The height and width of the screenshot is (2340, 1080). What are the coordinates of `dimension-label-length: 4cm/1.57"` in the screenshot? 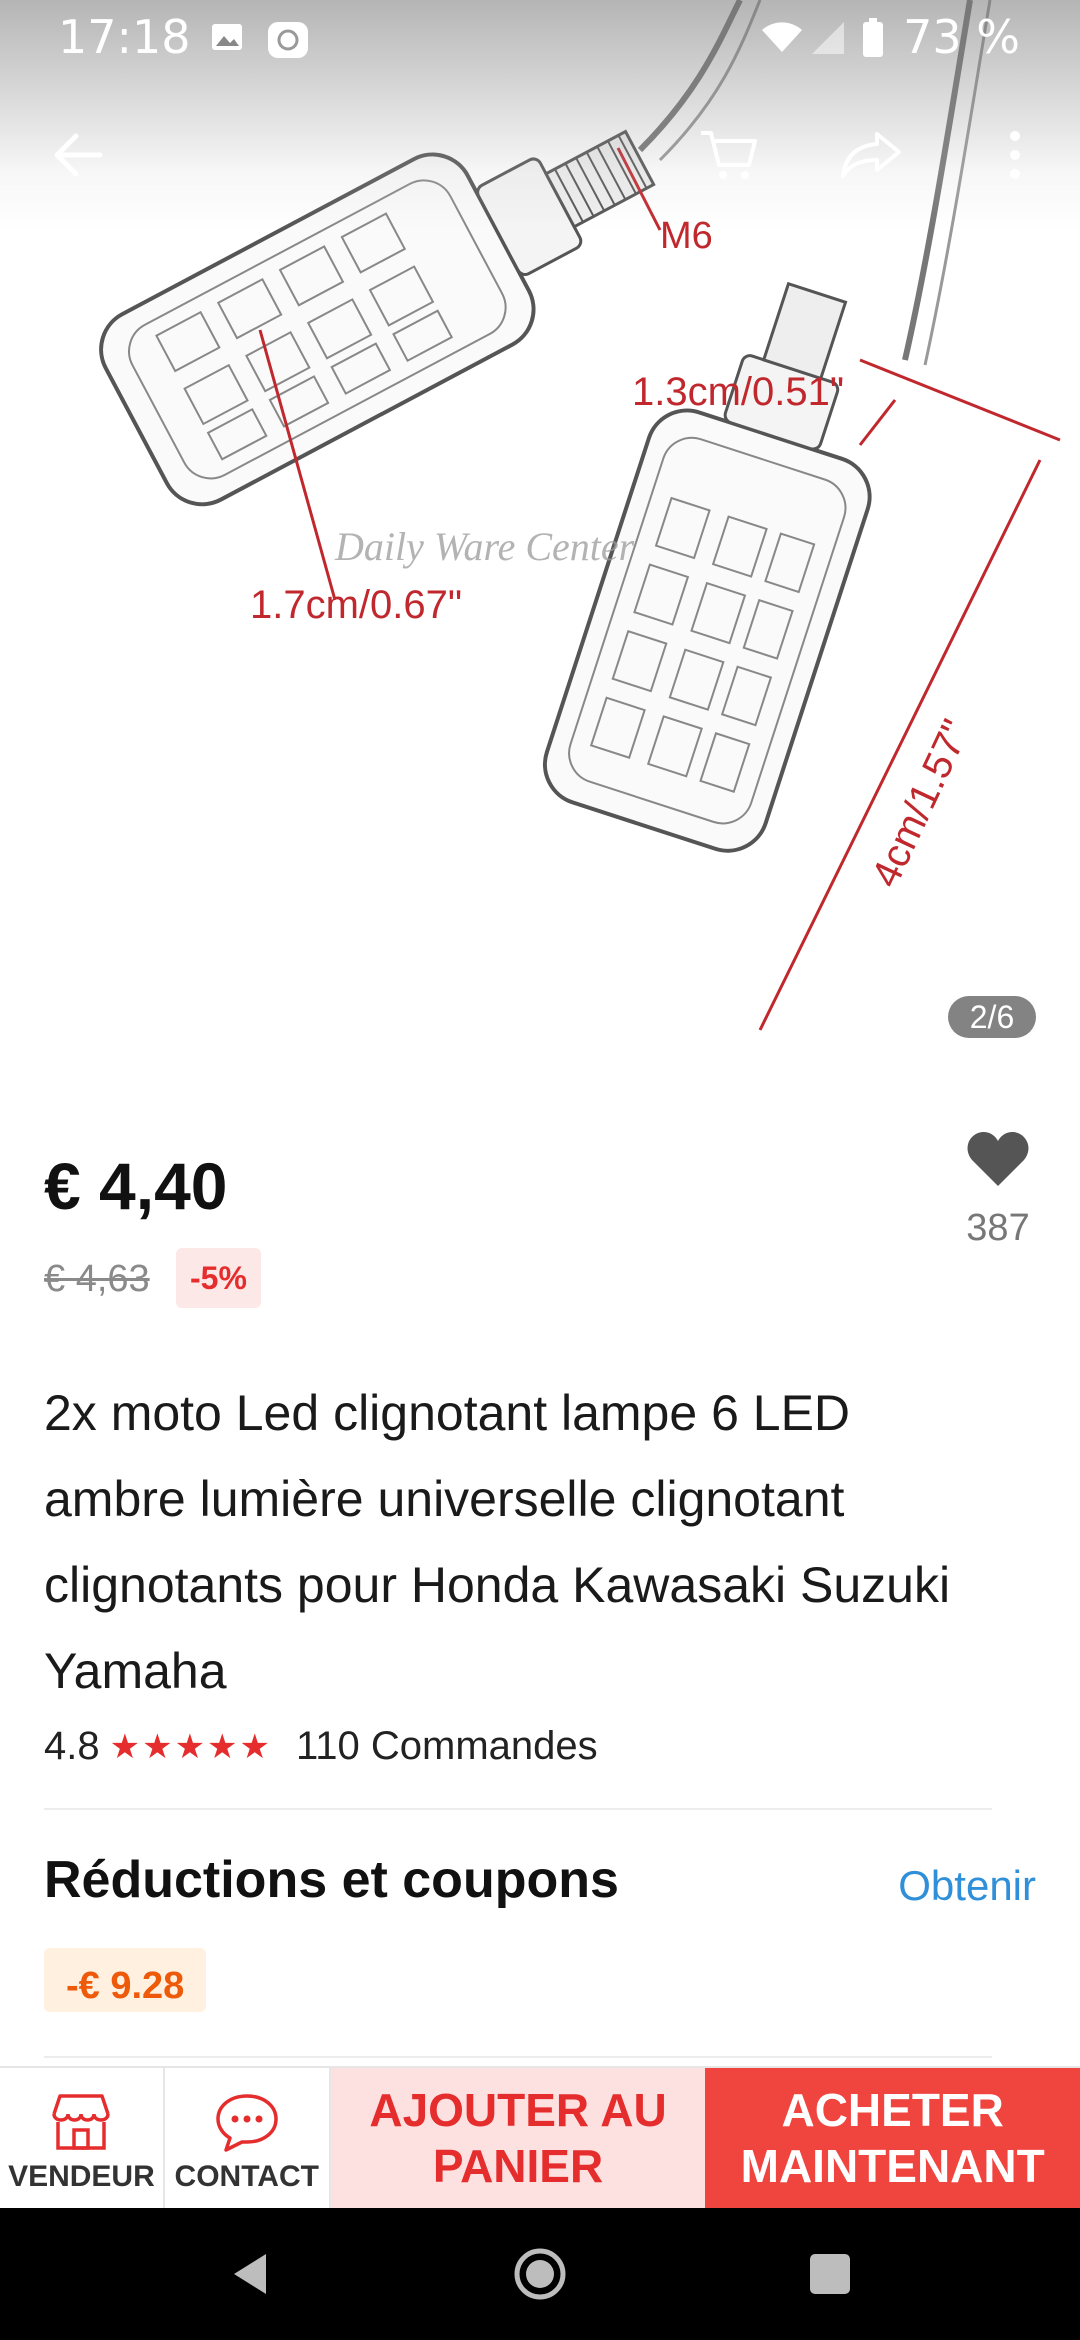 It's located at (920, 803).